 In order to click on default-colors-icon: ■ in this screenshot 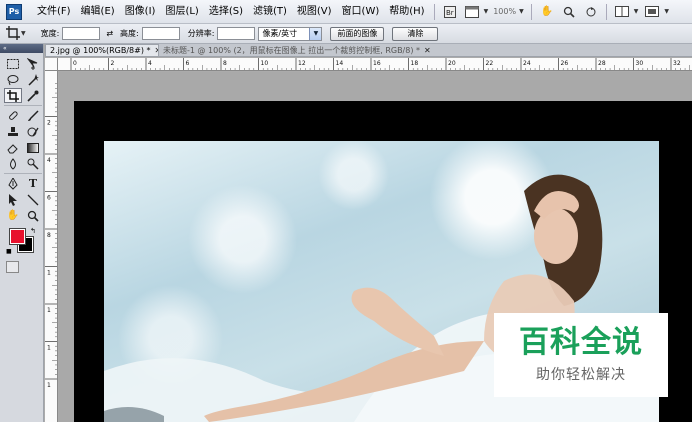, I will do `click(9, 251)`.